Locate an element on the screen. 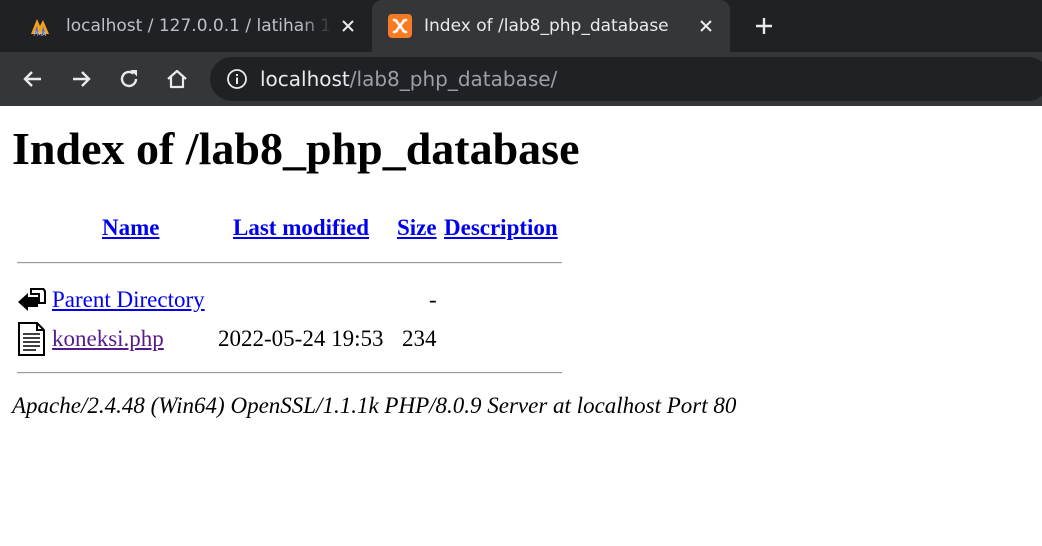 Image resolution: width=1042 pixels, height=546 pixels. sort-by-name-link: Name is located at coordinates (130, 227).